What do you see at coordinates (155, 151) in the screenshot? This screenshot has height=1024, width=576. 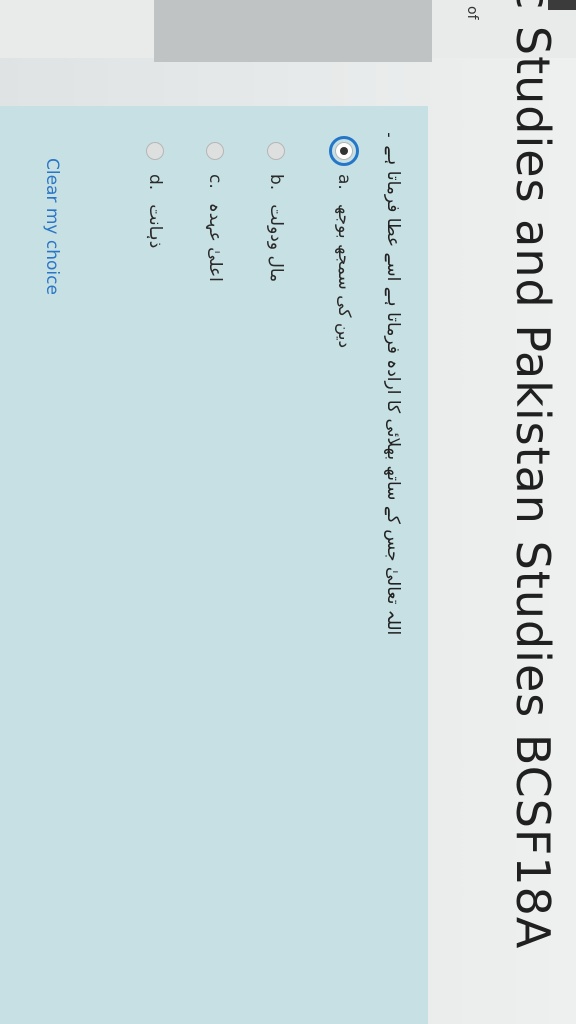 I see `radio-d` at bounding box center [155, 151].